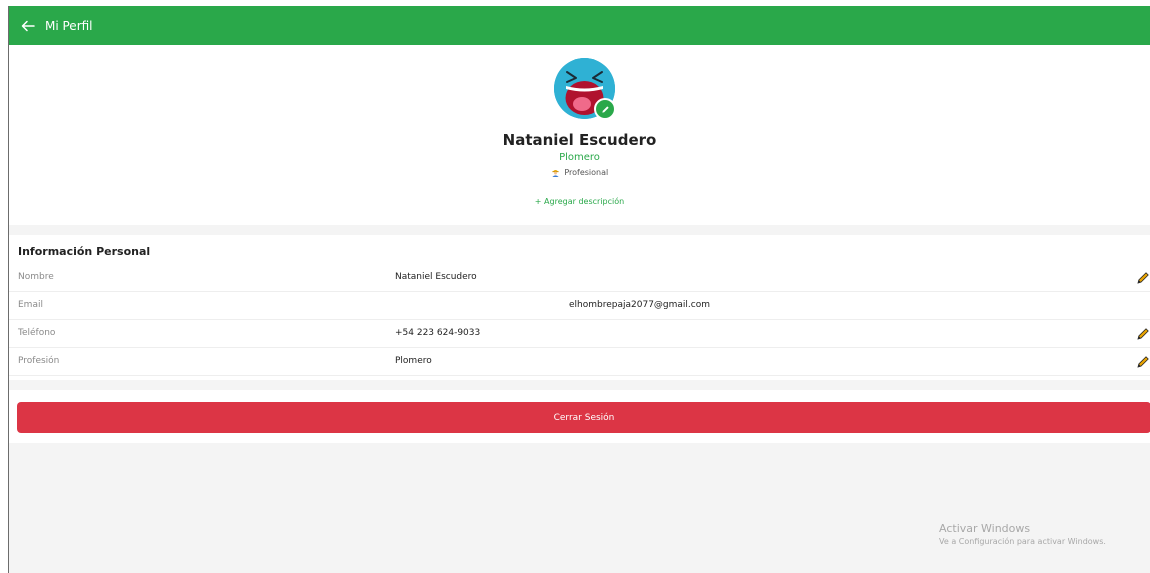  I want to click on row-value: Plomero, so click(413, 361).